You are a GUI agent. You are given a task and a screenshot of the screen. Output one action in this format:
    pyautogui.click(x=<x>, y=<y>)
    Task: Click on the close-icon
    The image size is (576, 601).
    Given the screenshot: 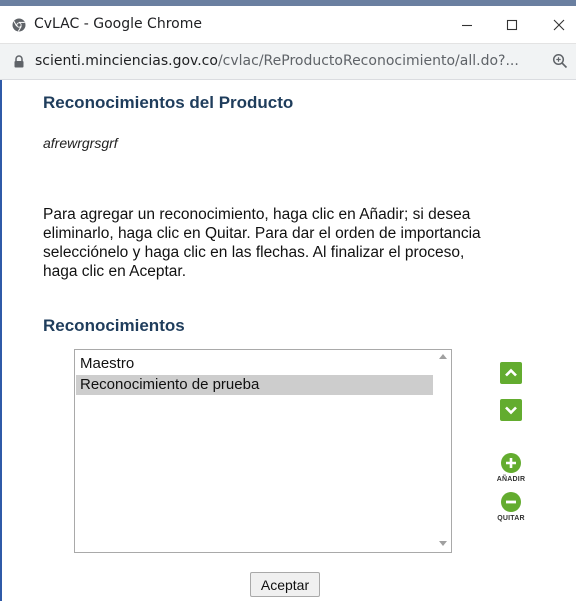 What is the action you would take?
    pyautogui.click(x=559, y=25)
    